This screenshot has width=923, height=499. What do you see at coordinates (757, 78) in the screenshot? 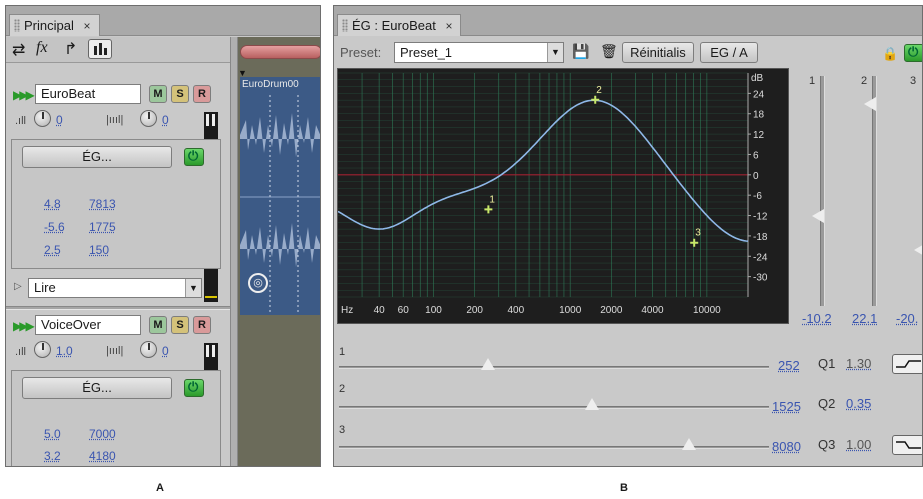
I see `y-unit-label: dB` at bounding box center [757, 78].